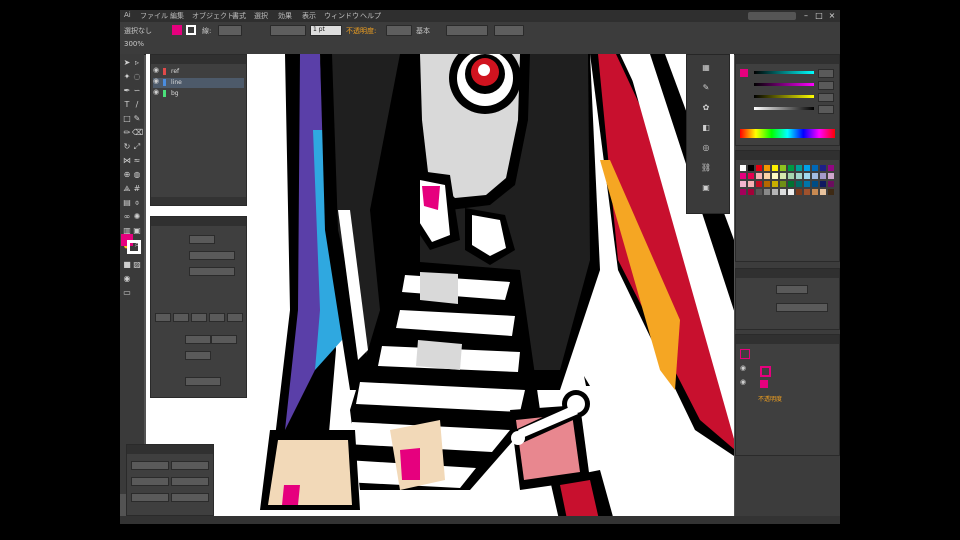 Image resolution: width=960 pixels, height=540 pixels. I want to click on appearance-stroke-row: ◉, so click(787, 371).